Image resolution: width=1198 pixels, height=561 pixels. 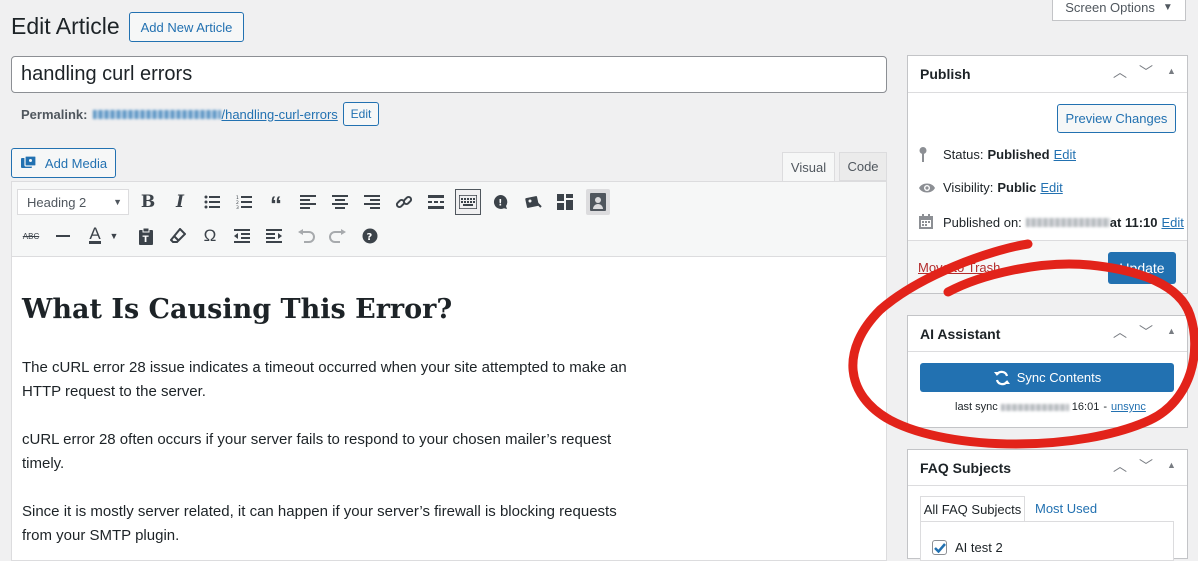 I want to click on permalink-link: /handling-curl-errors, so click(x=215, y=114).